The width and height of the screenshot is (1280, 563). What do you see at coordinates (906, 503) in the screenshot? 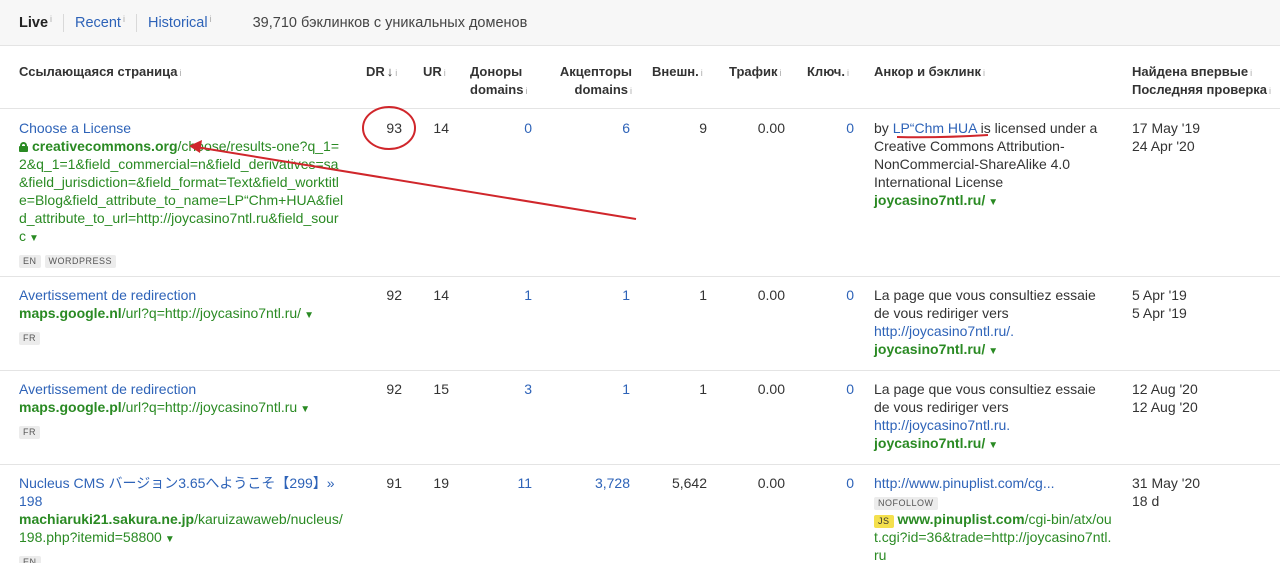
I see `nofollow-badge: NOFOLLOW` at bounding box center [906, 503].